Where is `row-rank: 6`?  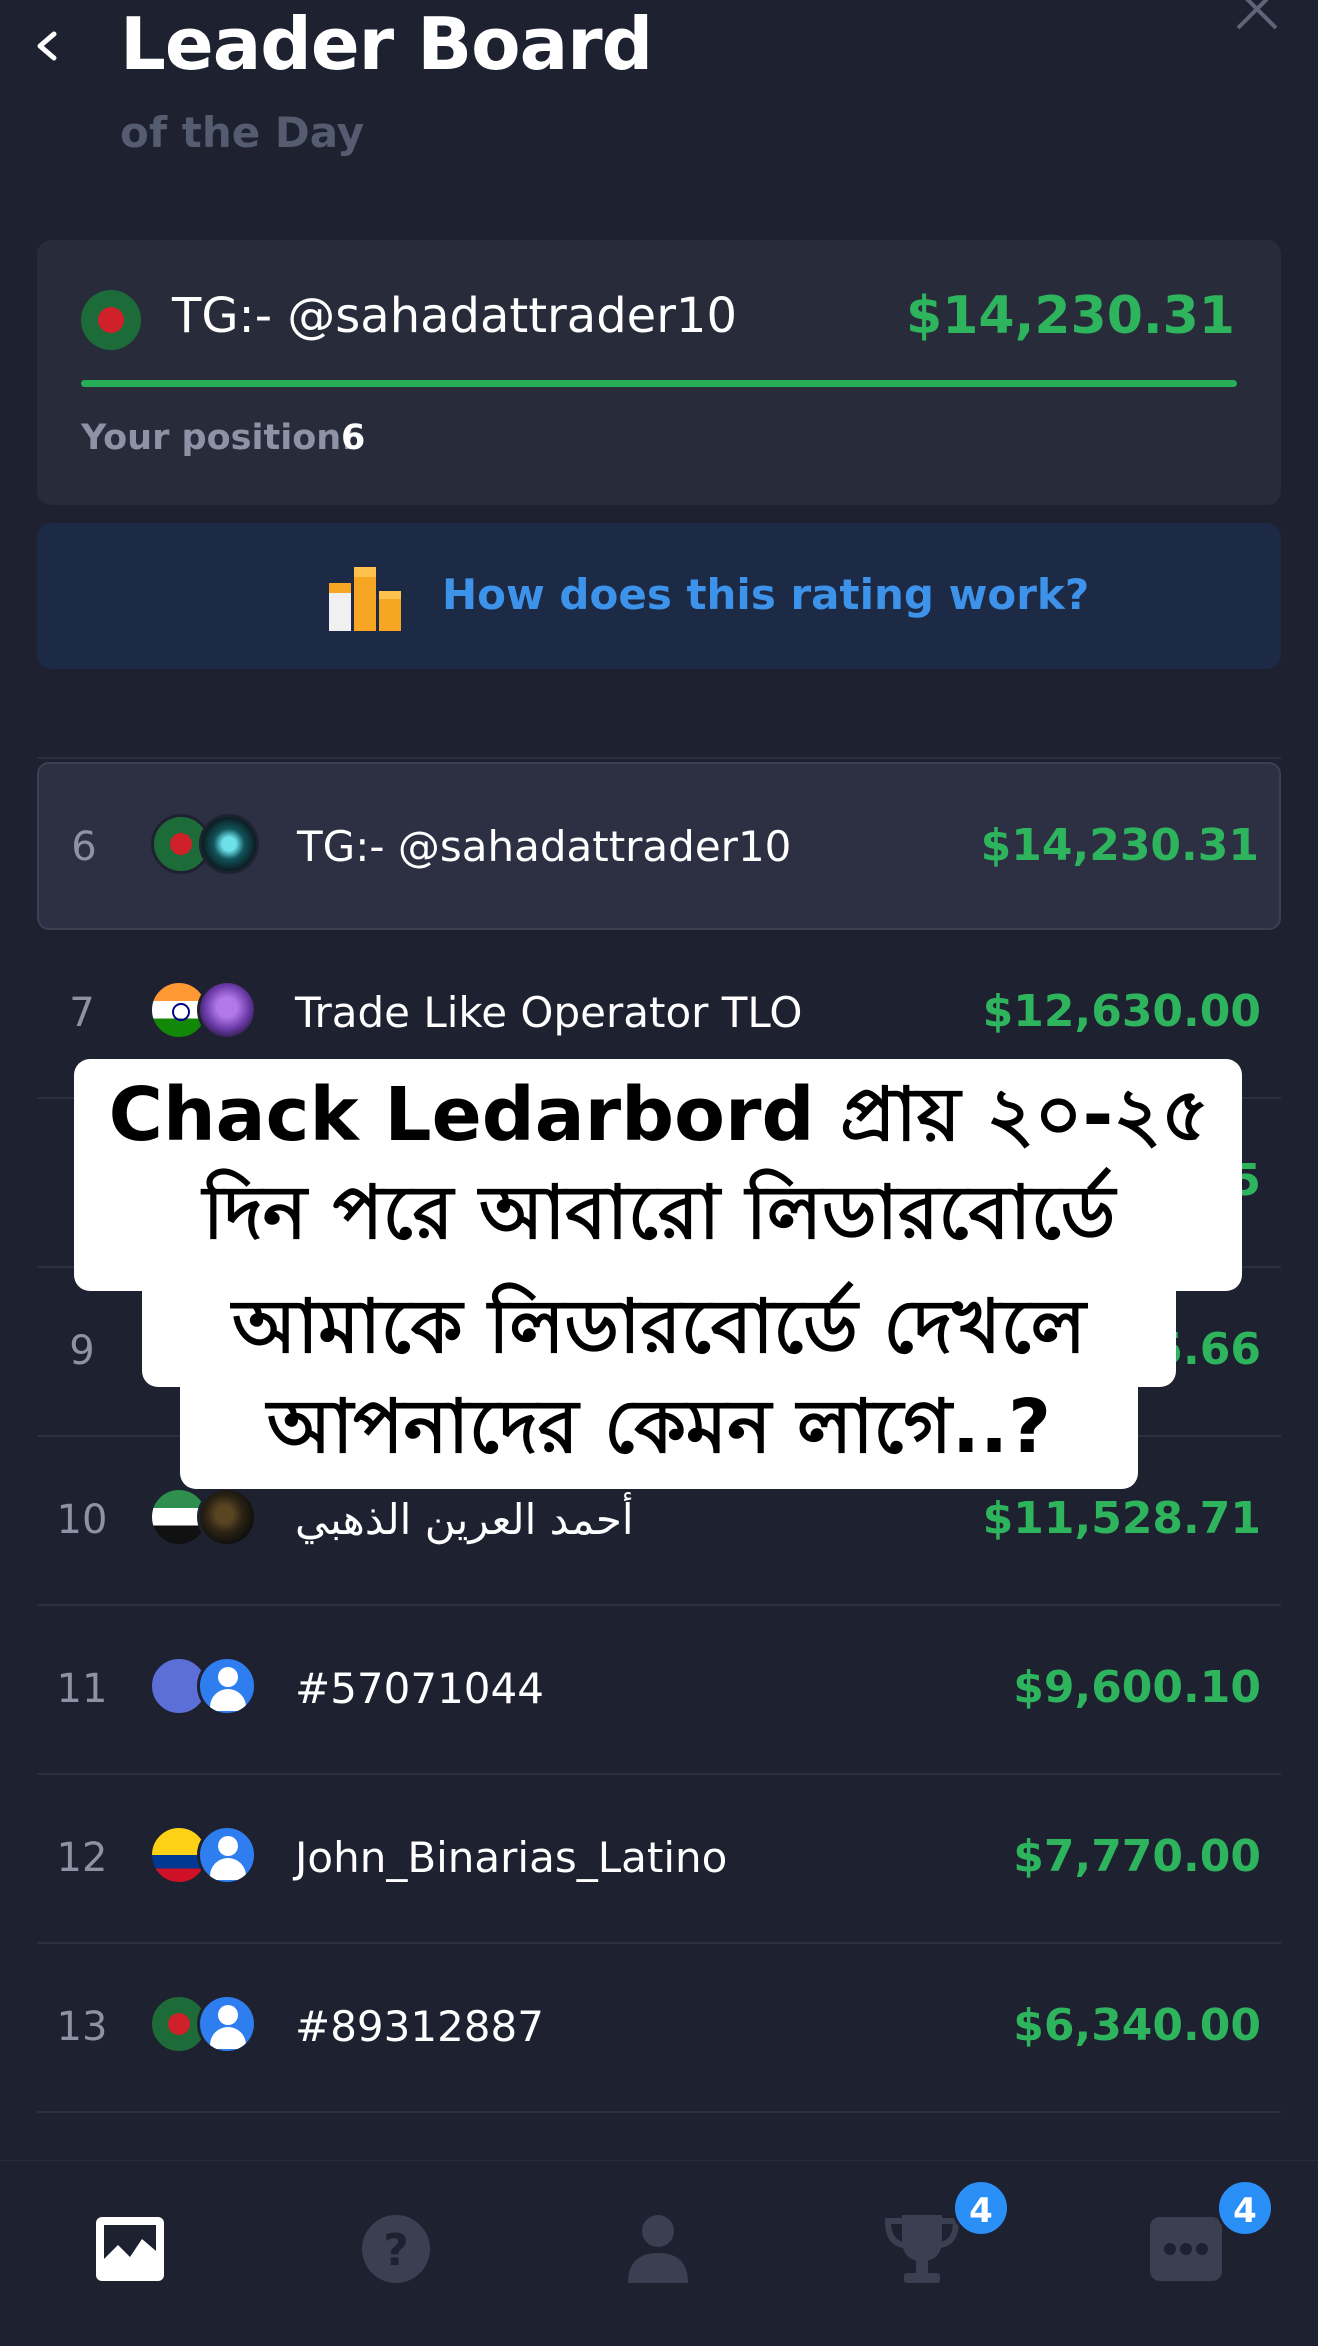
row-rank: 6 is located at coordinates (84, 847).